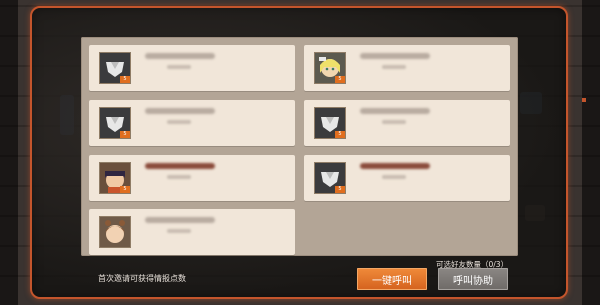 This screenshot has height=305, width=600. Describe the element at coordinates (142, 278) in the screenshot. I see `first-invite-hint: 首次邀请可获得情报点数` at that location.